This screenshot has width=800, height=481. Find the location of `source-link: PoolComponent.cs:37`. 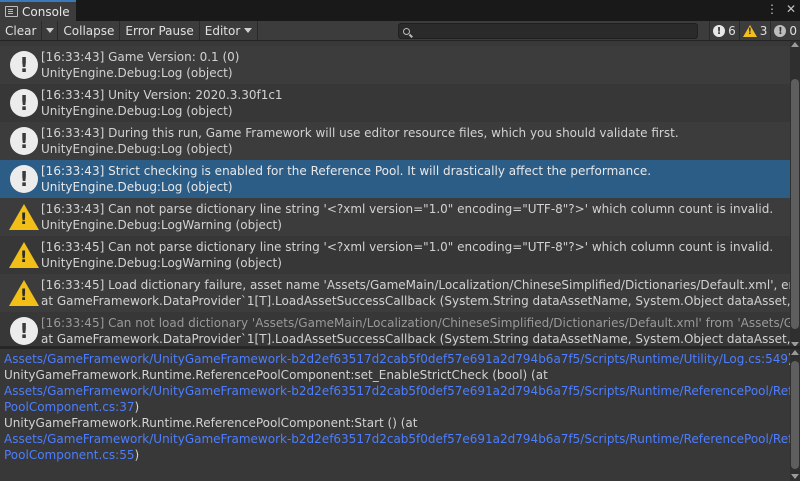

source-link: PoolComponent.cs:37 is located at coordinates (69, 407).